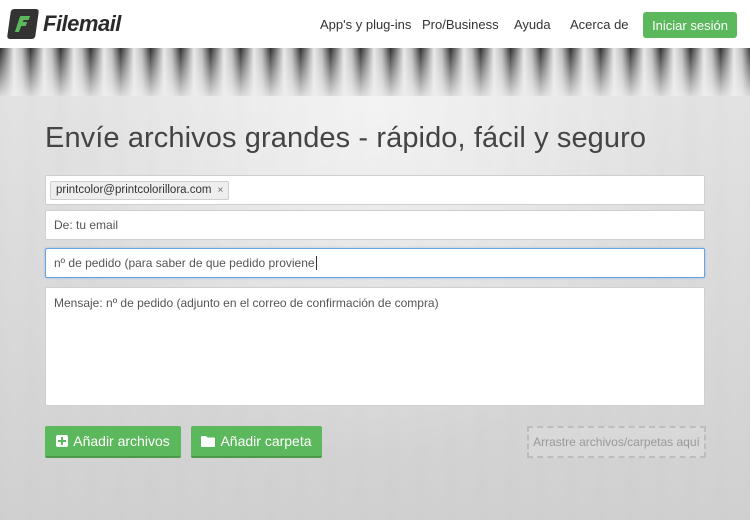 Image resolution: width=750 pixels, height=520 pixels. What do you see at coordinates (375, 225) in the screenshot?
I see `from-email-field: De: tu email` at bounding box center [375, 225].